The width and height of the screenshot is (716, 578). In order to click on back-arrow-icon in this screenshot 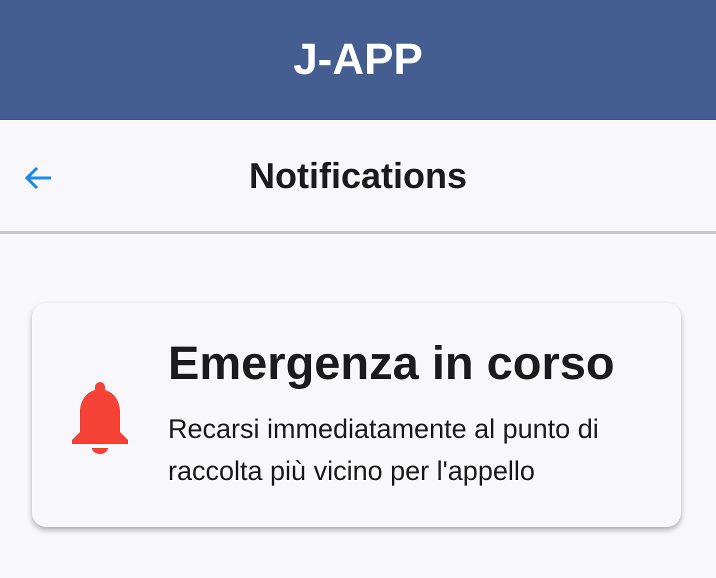, I will do `click(38, 178)`.